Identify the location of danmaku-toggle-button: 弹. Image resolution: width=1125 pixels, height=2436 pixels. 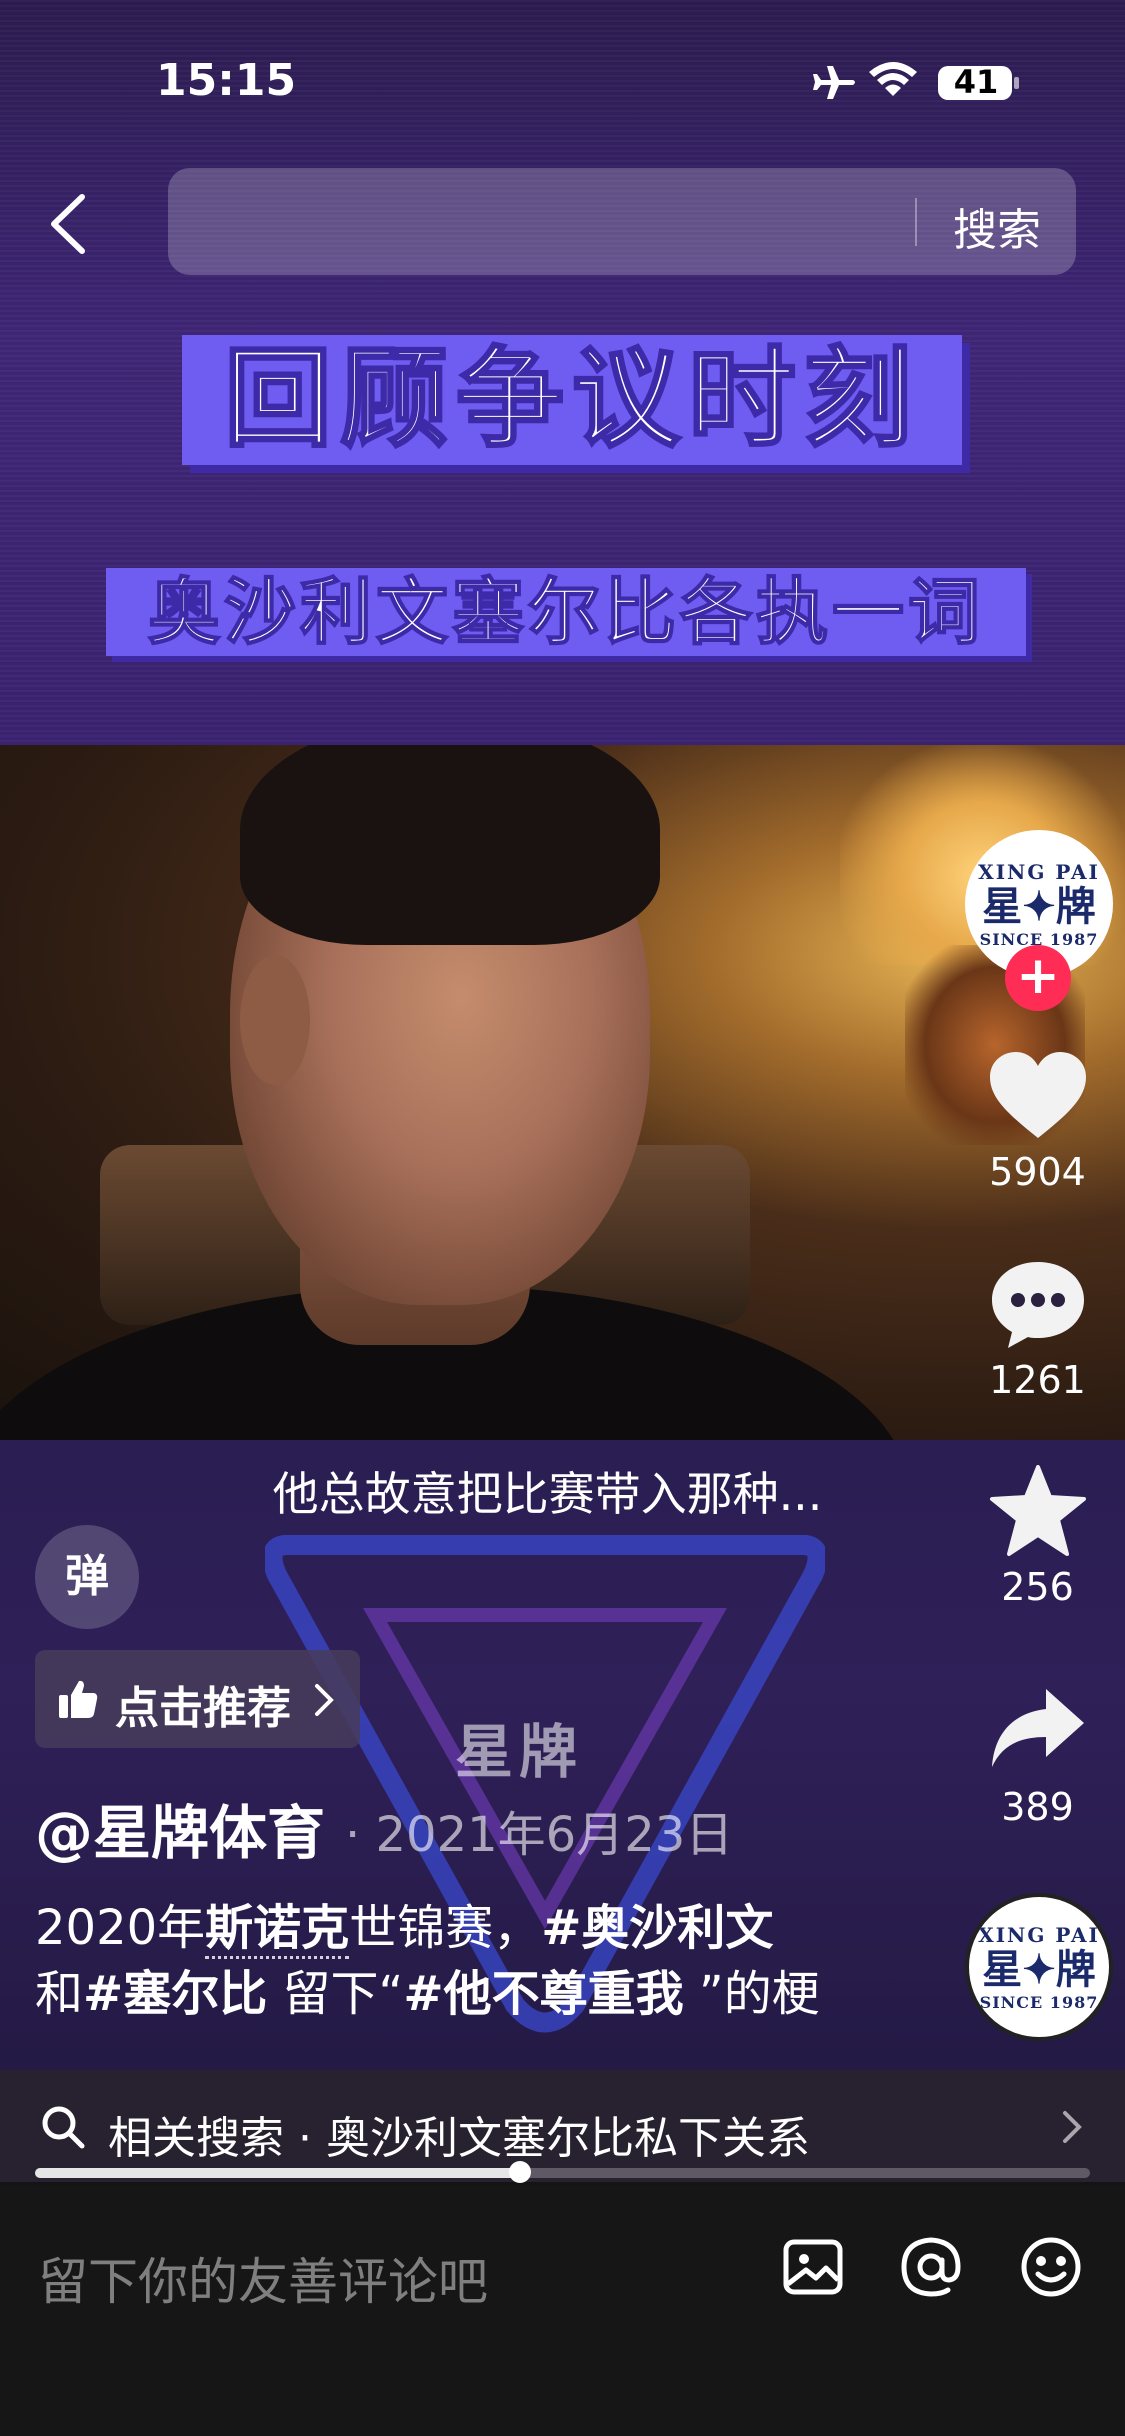
(87, 1577).